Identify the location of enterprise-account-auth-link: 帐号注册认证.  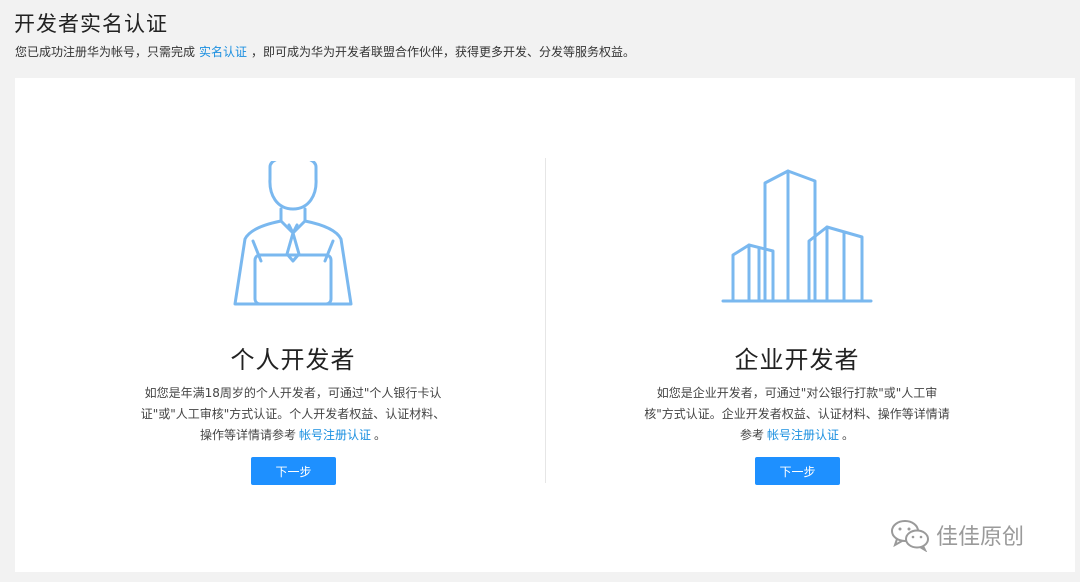
(803, 435).